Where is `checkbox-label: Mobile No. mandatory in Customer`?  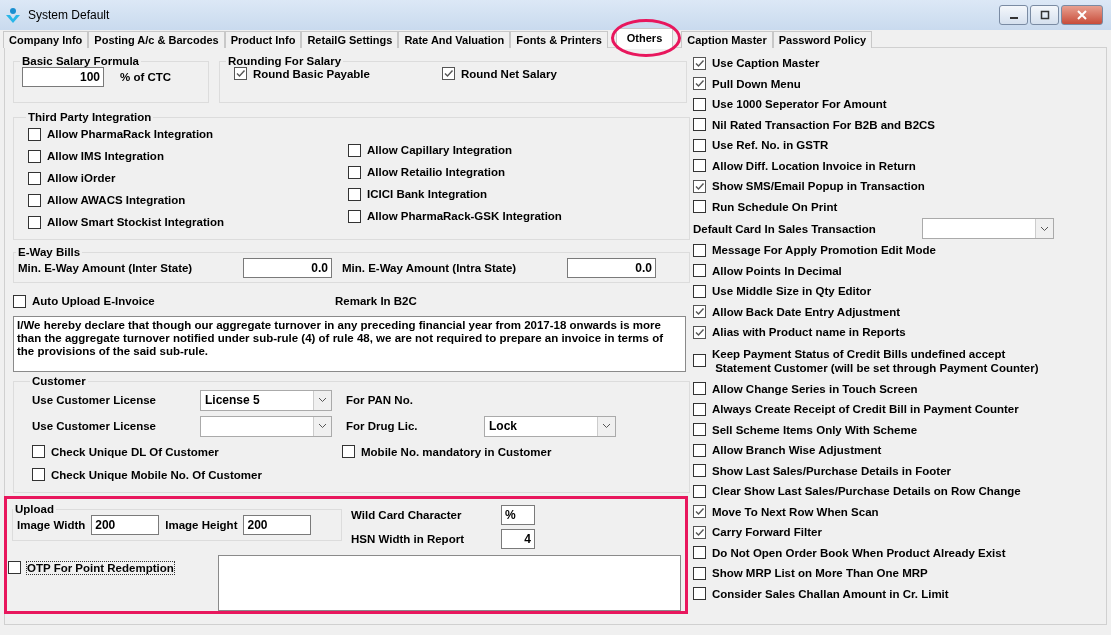 checkbox-label: Mobile No. mandatory in Customer is located at coordinates (456, 451).